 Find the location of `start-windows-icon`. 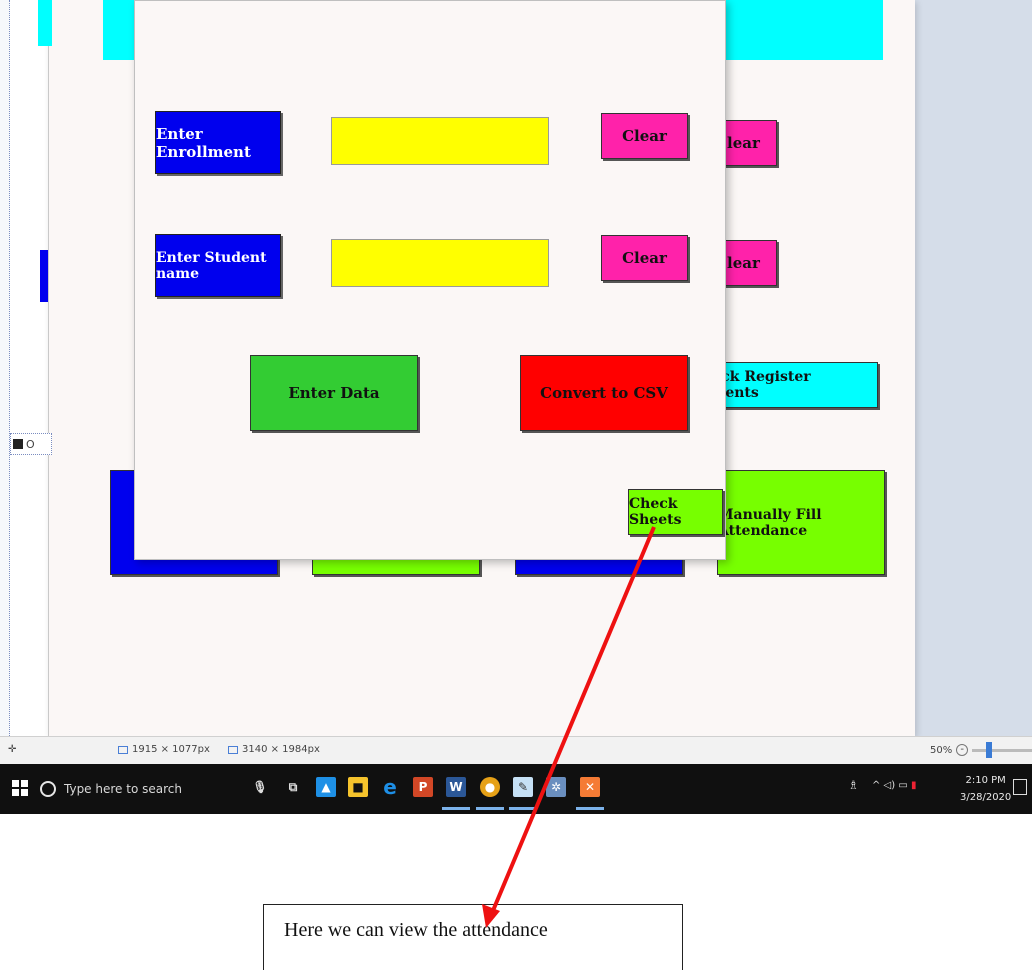

start-windows-icon is located at coordinates (20, 788).